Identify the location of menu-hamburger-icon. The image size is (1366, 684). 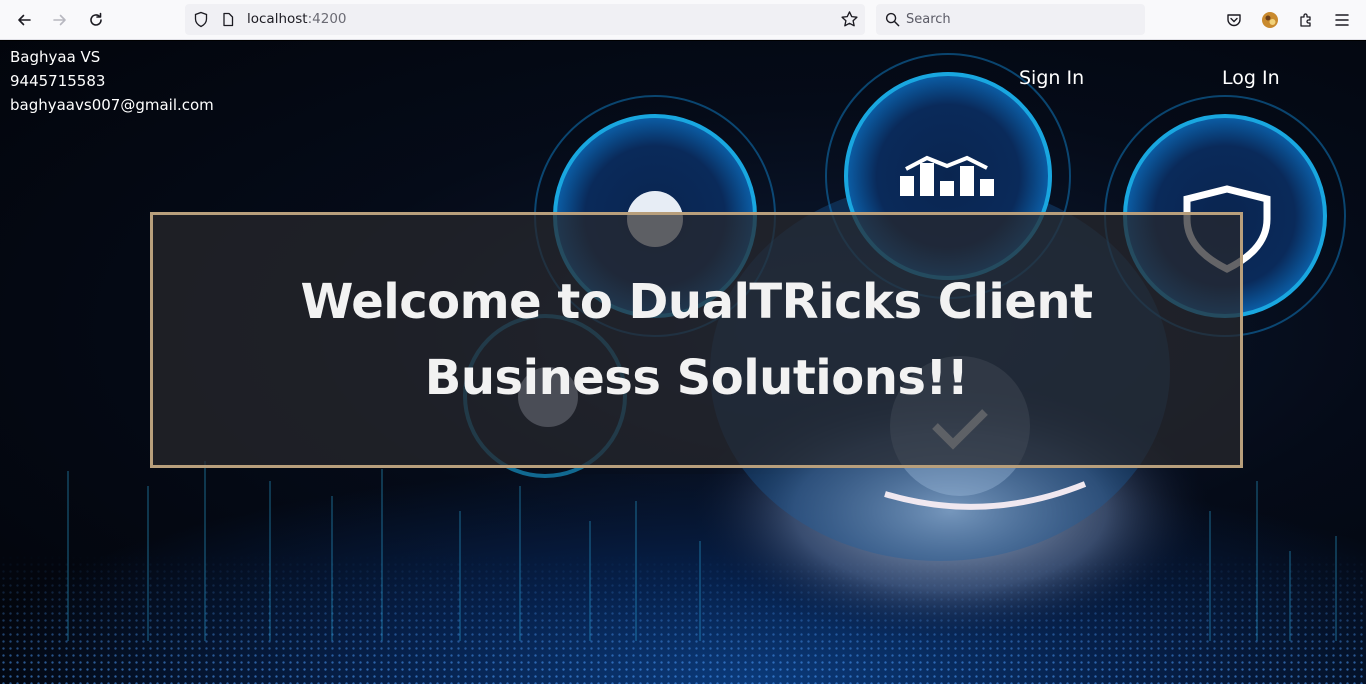
(1342, 20).